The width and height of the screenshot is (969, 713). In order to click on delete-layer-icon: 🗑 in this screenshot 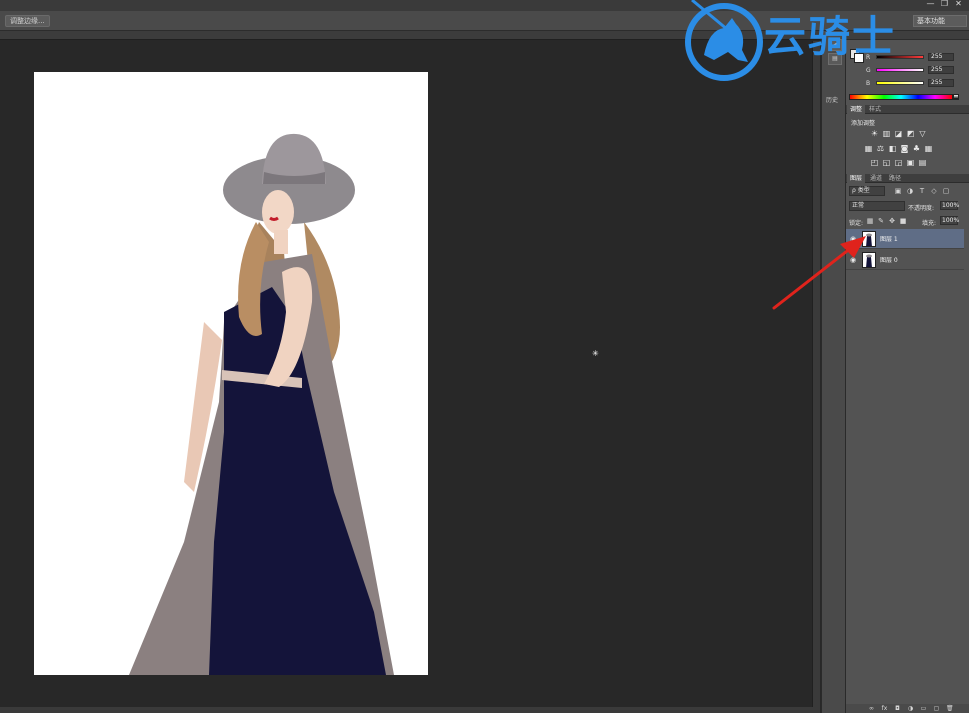, I will do `click(950, 708)`.